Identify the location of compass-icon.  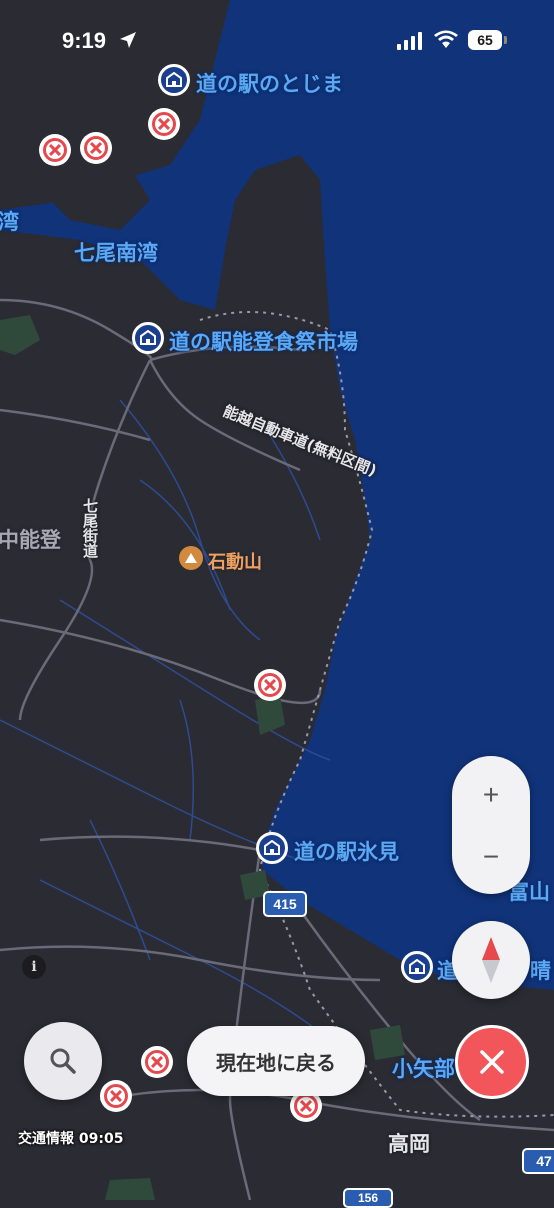
(491, 960).